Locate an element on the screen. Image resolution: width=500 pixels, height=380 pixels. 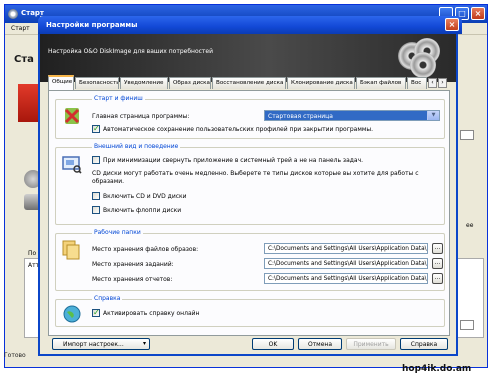
dropdown-arrow-icon: ▾ is located at coordinates (144, 343).